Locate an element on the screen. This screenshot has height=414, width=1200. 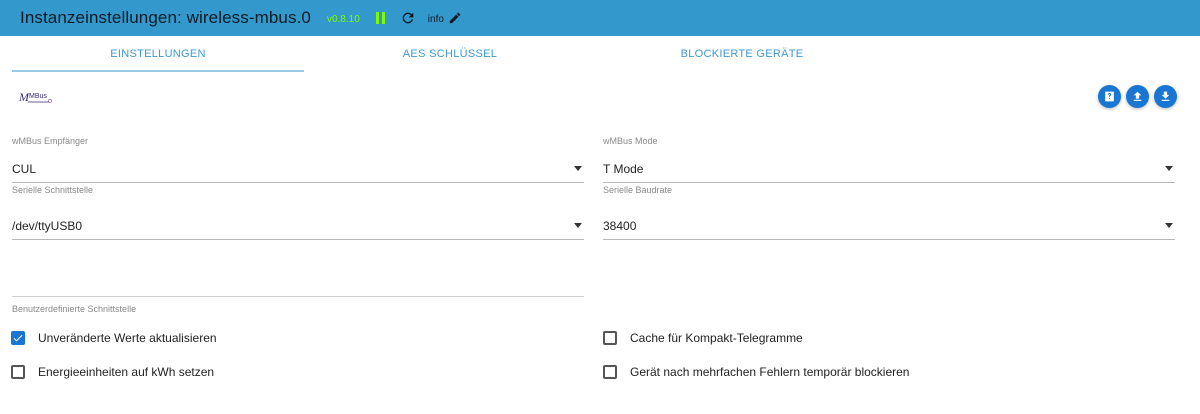
reload-icon is located at coordinates (408, 18).